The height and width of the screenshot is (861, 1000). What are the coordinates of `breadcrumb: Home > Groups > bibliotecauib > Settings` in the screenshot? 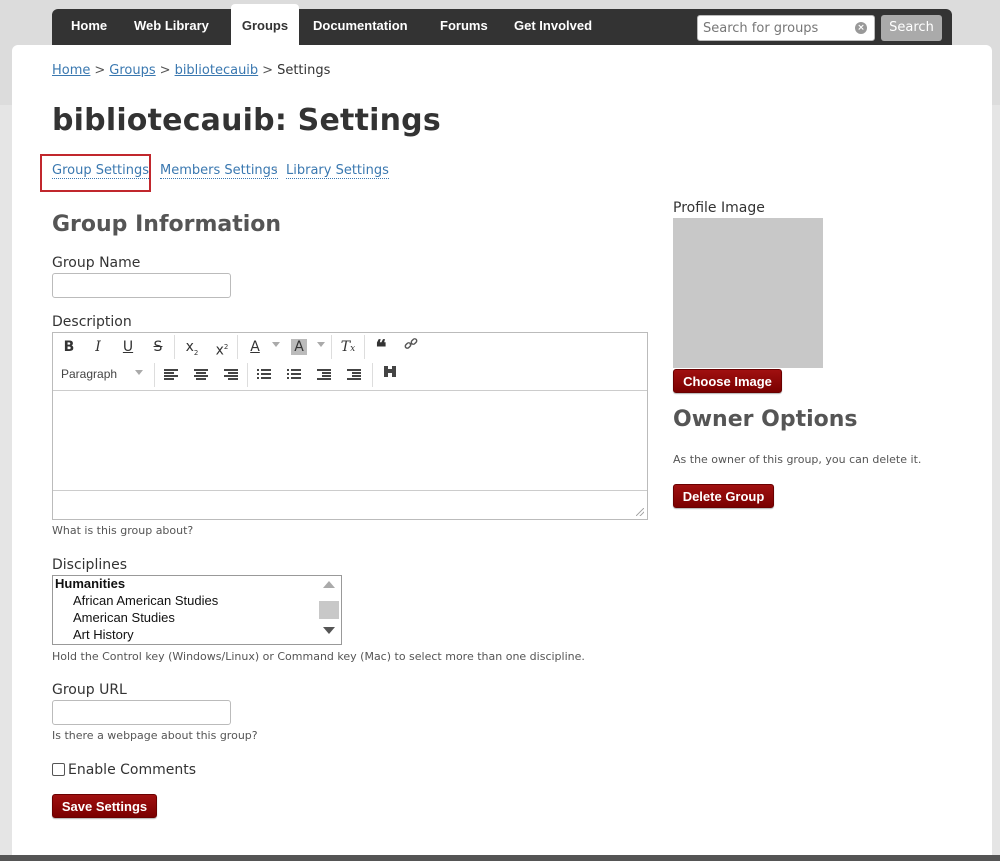 It's located at (191, 70).